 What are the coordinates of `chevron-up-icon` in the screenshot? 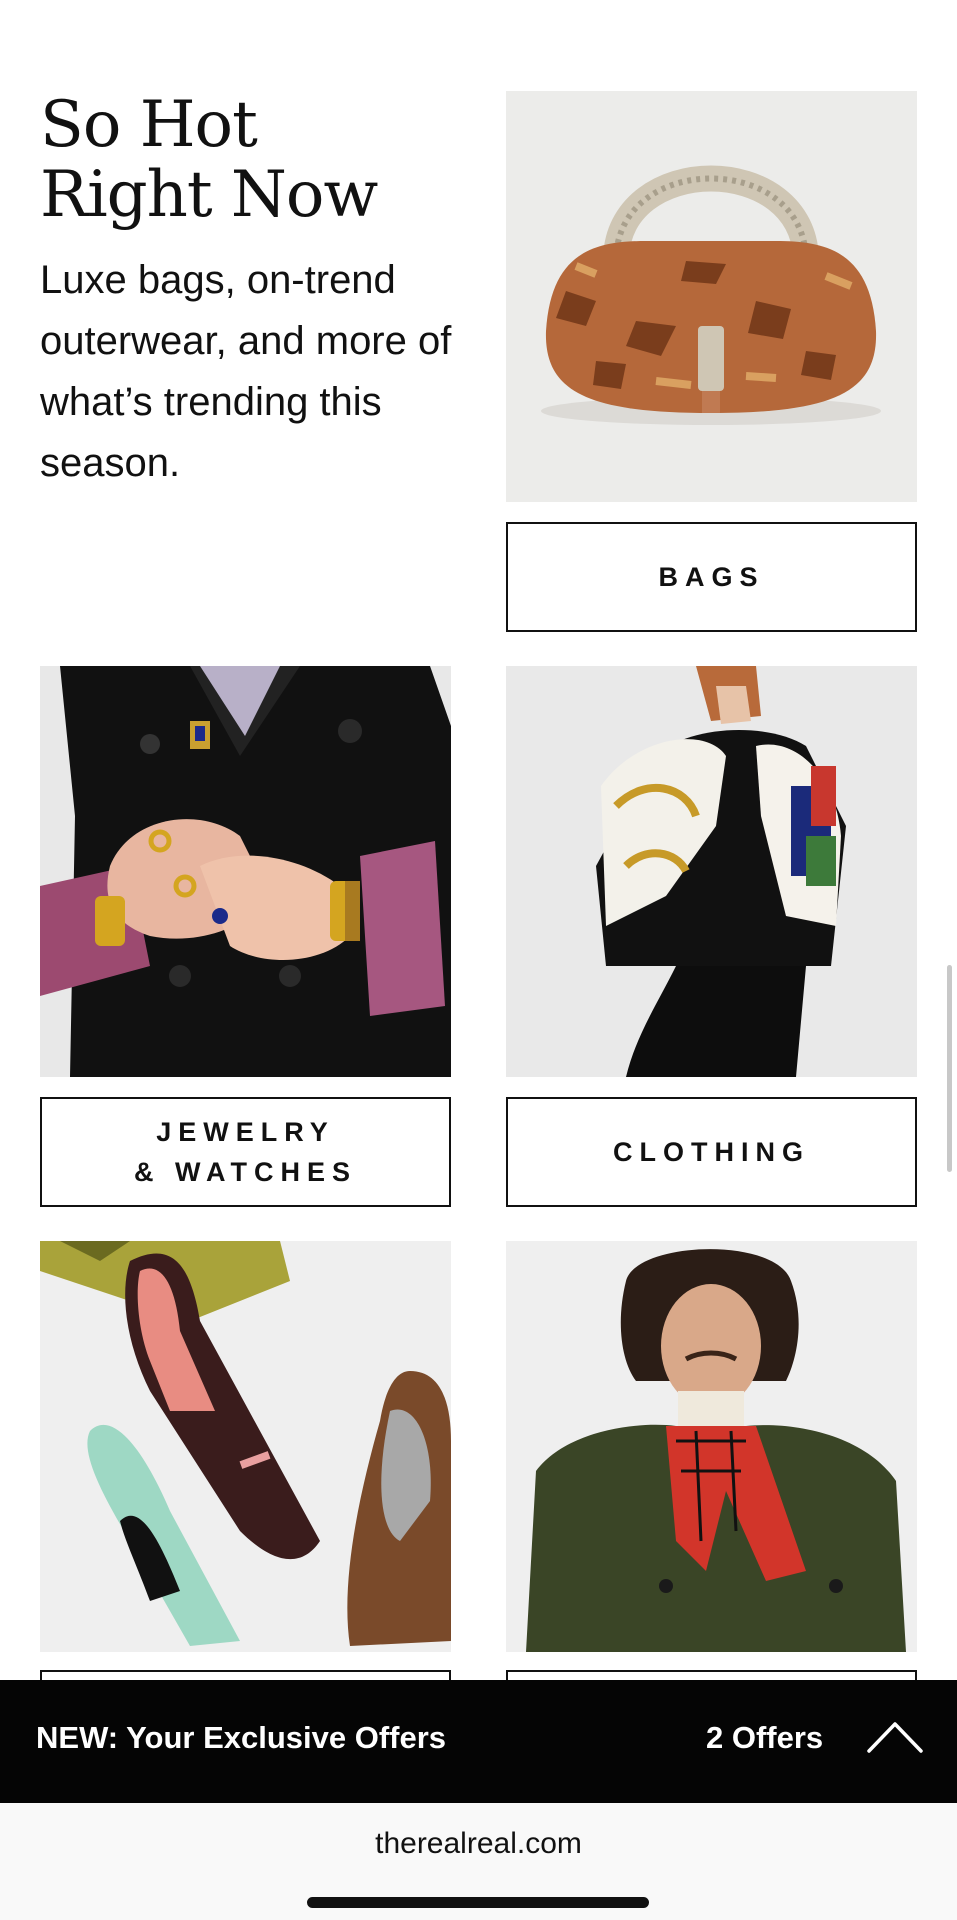 It's located at (895, 1737).